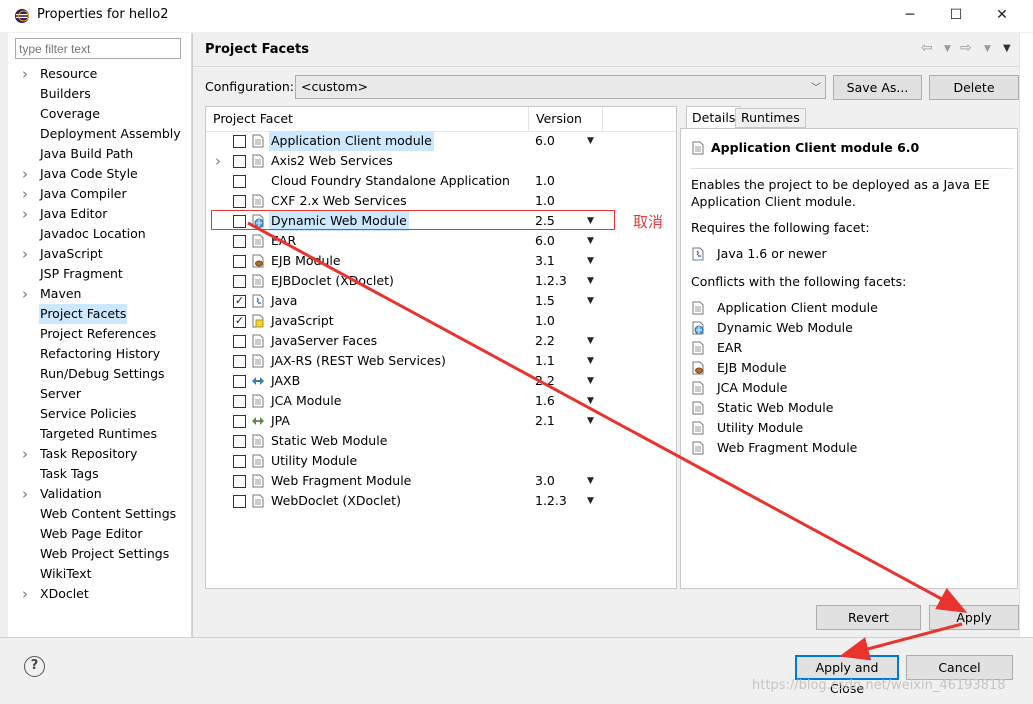 This screenshot has height=704, width=1033. Describe the element at coordinates (966, 48) in the screenshot. I see `forward-icon: ⇨` at that location.